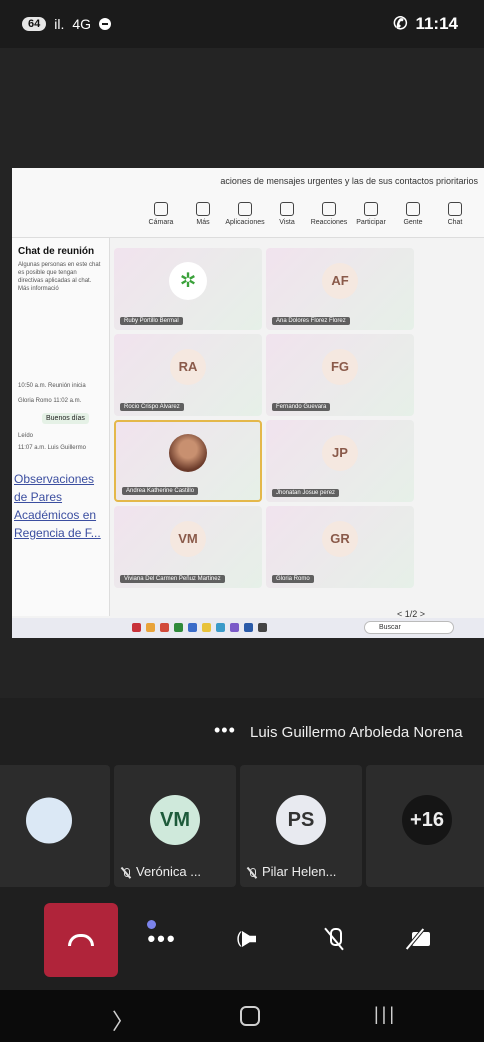 The height and width of the screenshot is (1042, 484). What do you see at coordinates (436, 23) in the screenshot?
I see `clock: 11:14` at bounding box center [436, 23].